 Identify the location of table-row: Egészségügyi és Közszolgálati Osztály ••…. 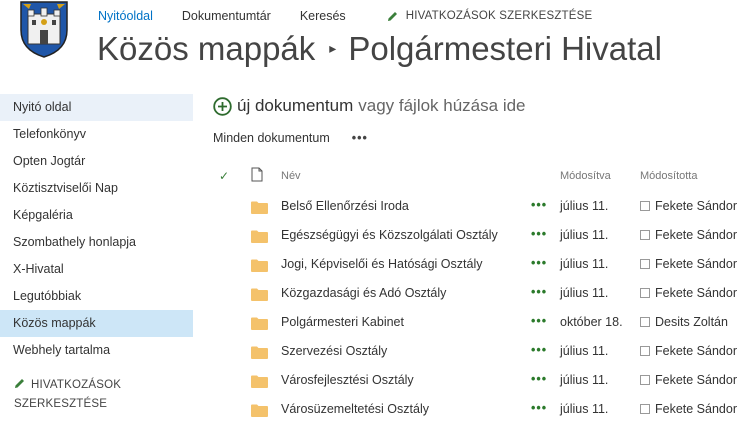
(481, 235).